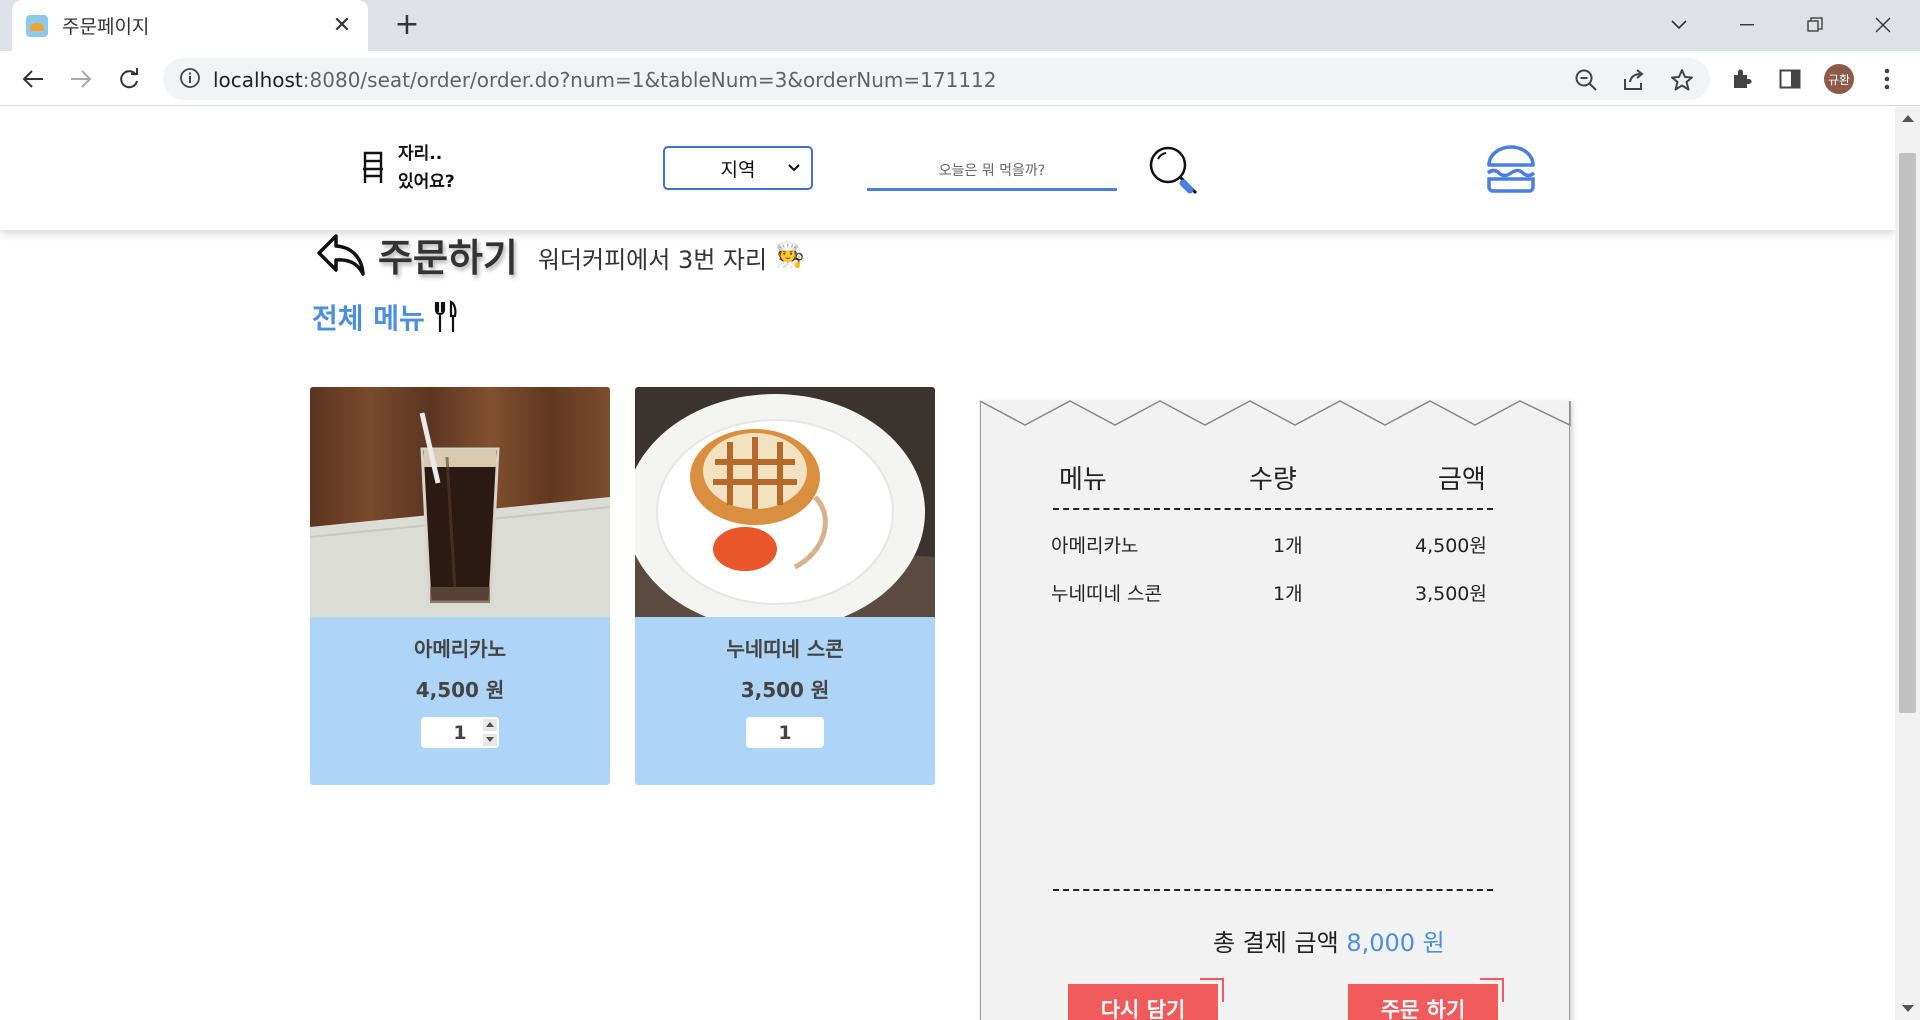 This screenshot has height=1020, width=1920. Describe the element at coordinates (1273, 480) in the screenshot. I see `receipt-col-qty: 수량` at that location.